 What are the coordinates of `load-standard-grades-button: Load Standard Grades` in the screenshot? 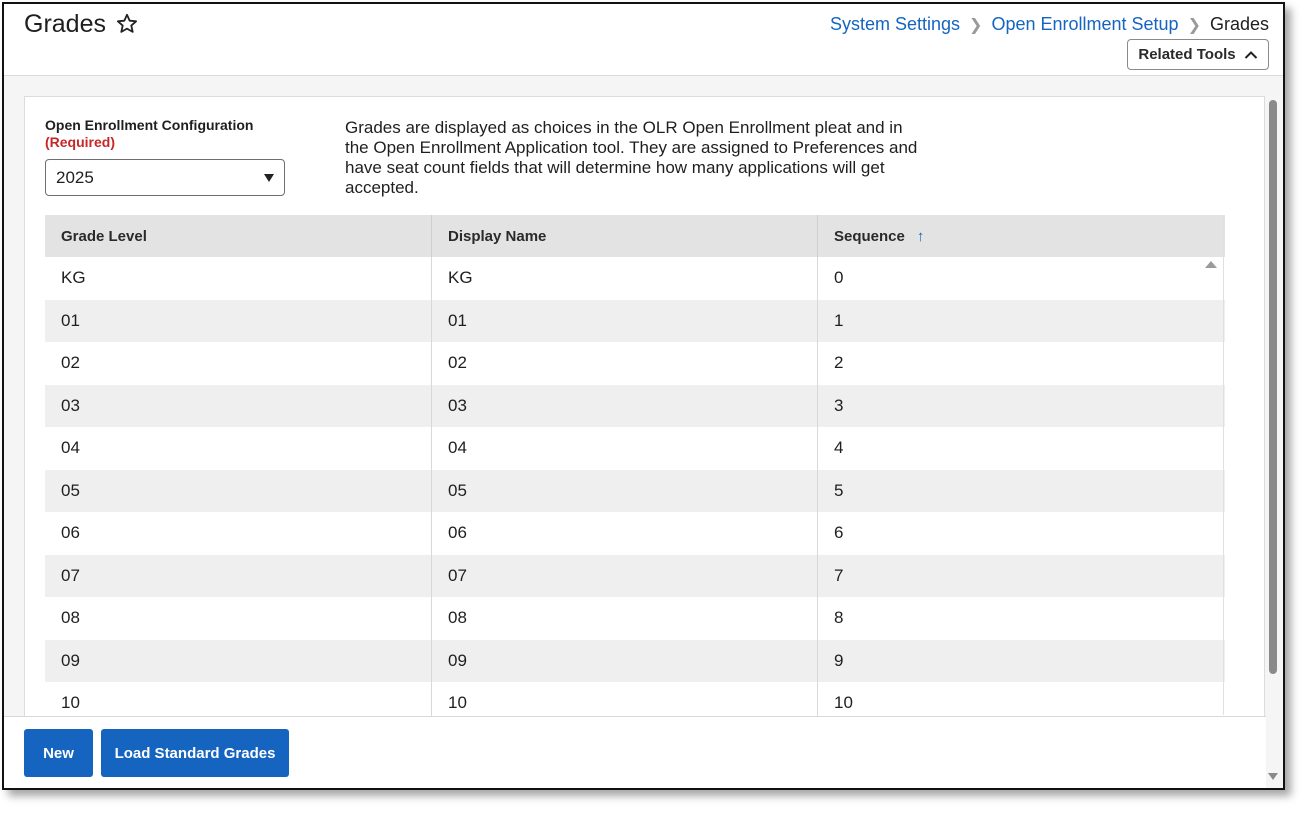 It's located at (195, 753).